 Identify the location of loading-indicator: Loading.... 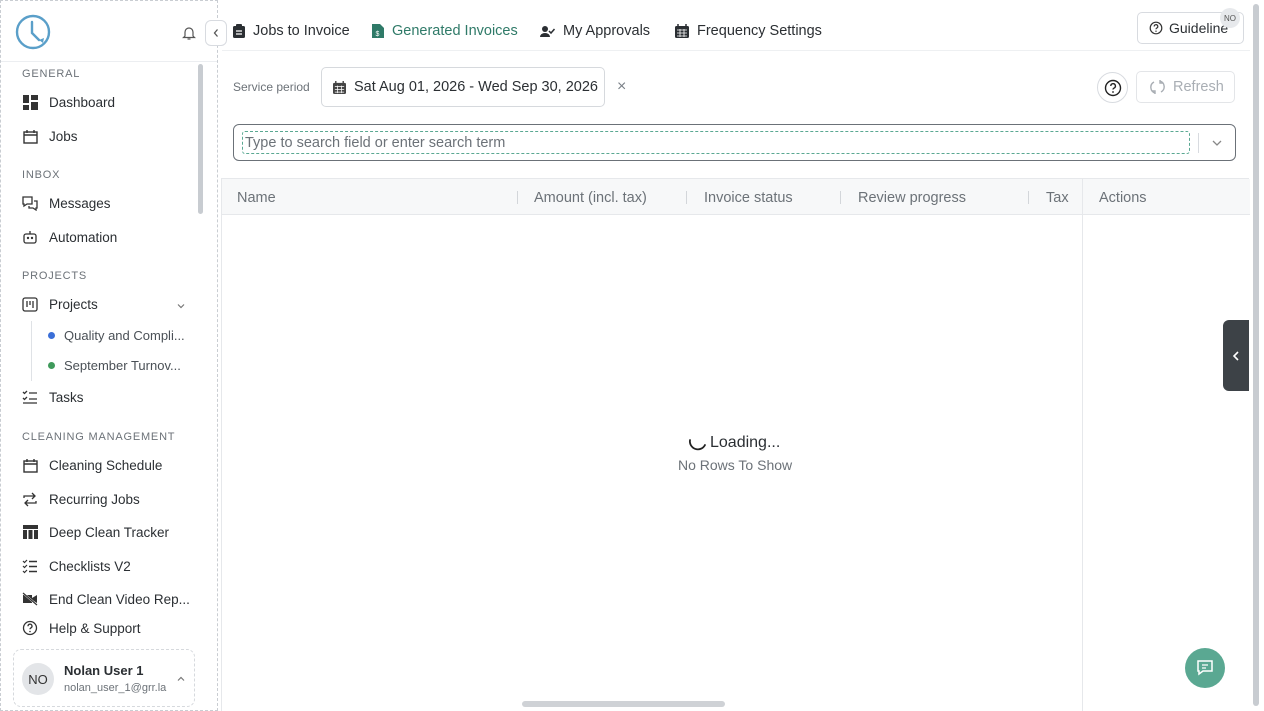
(733, 443).